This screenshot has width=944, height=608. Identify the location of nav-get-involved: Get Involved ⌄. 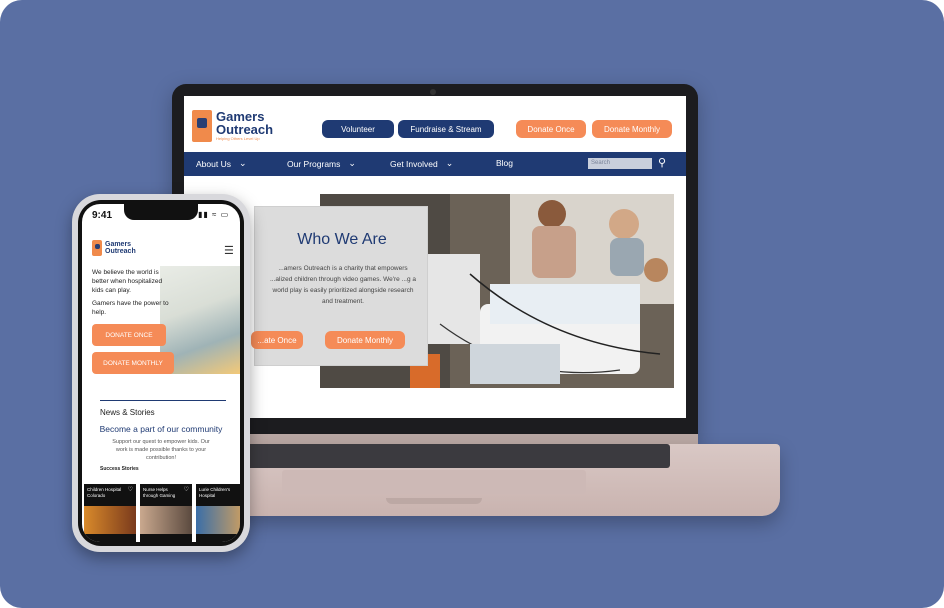
(421, 163).